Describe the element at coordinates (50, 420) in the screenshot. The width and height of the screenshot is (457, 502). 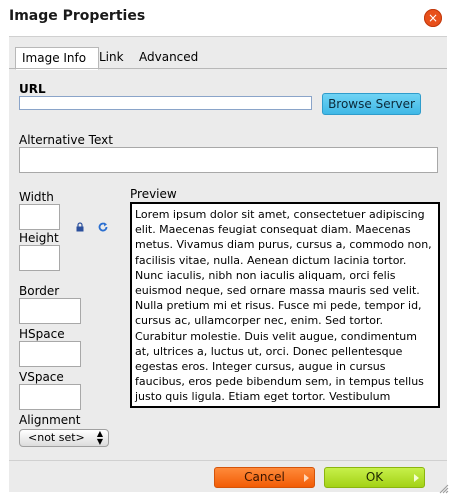
I see `alignment-label: Alignment` at that location.